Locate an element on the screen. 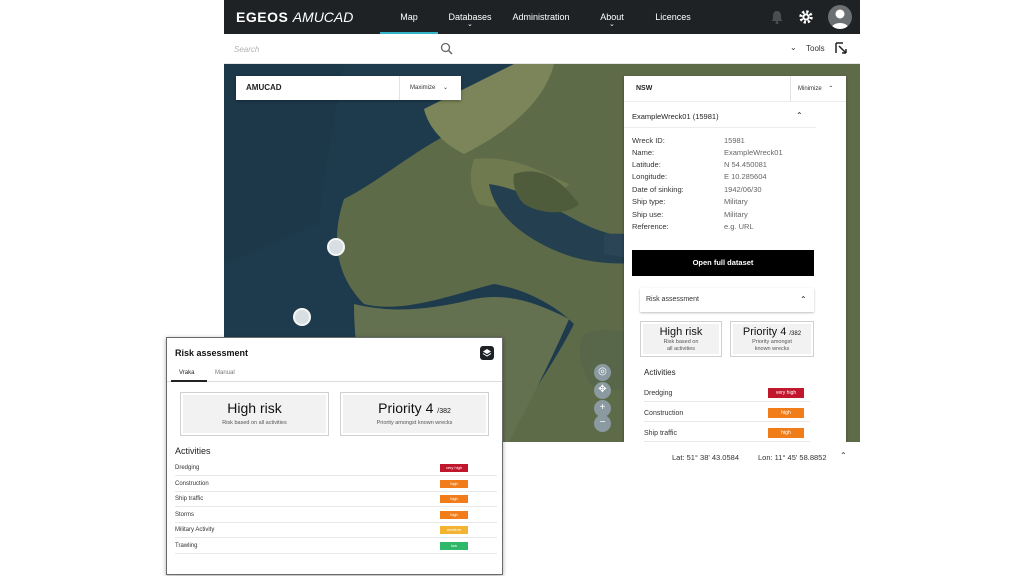 The image size is (1024, 576). risk-level-sub: Risk based on all activities is located at coordinates (254, 423).